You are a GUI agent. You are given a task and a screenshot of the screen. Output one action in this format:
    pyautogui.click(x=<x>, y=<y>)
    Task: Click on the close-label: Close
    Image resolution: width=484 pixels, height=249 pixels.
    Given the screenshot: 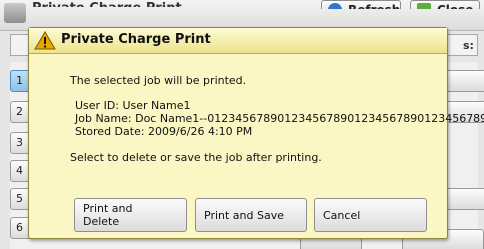 What is the action you would take?
    pyautogui.click(x=455, y=10)
    